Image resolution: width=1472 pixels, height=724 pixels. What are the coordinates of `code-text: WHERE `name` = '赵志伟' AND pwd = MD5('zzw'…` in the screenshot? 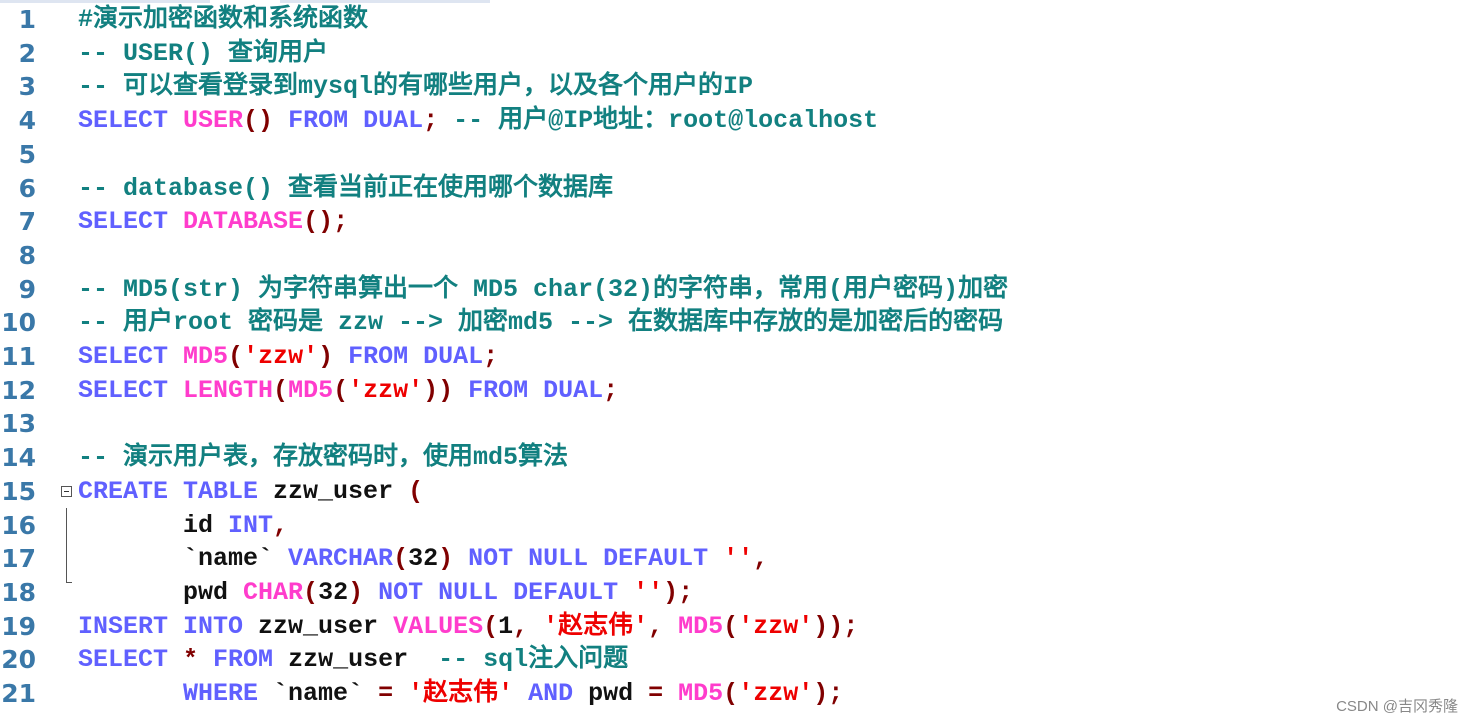 It's located at (460, 694).